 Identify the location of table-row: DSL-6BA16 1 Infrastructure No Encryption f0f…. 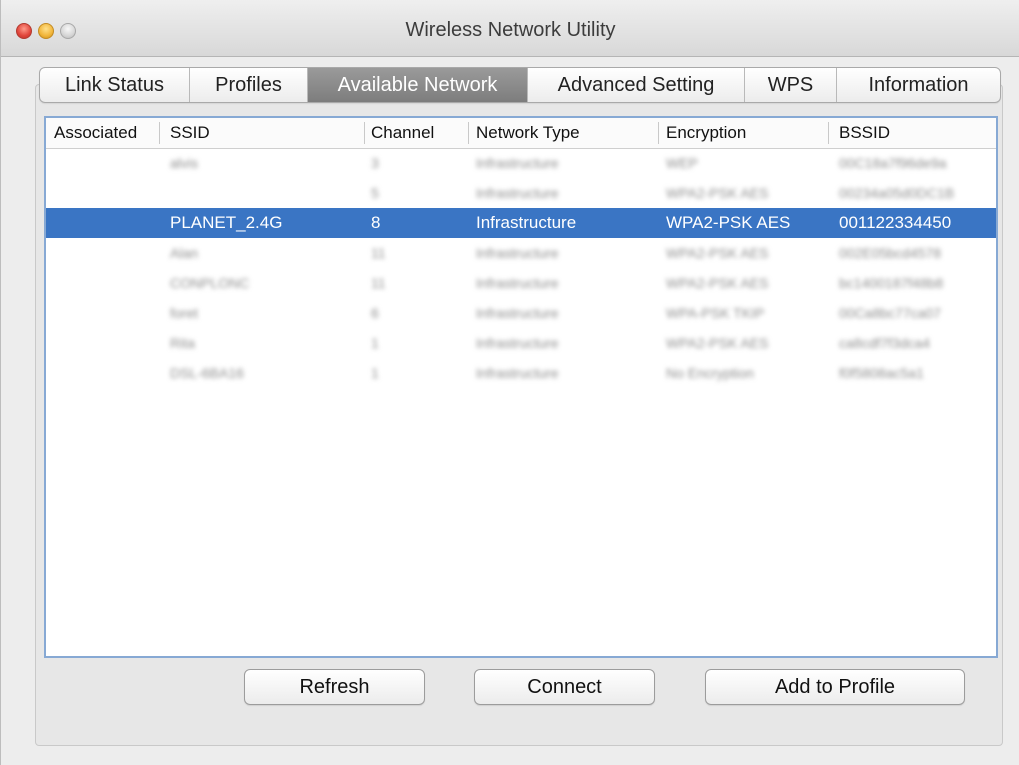
(521, 373).